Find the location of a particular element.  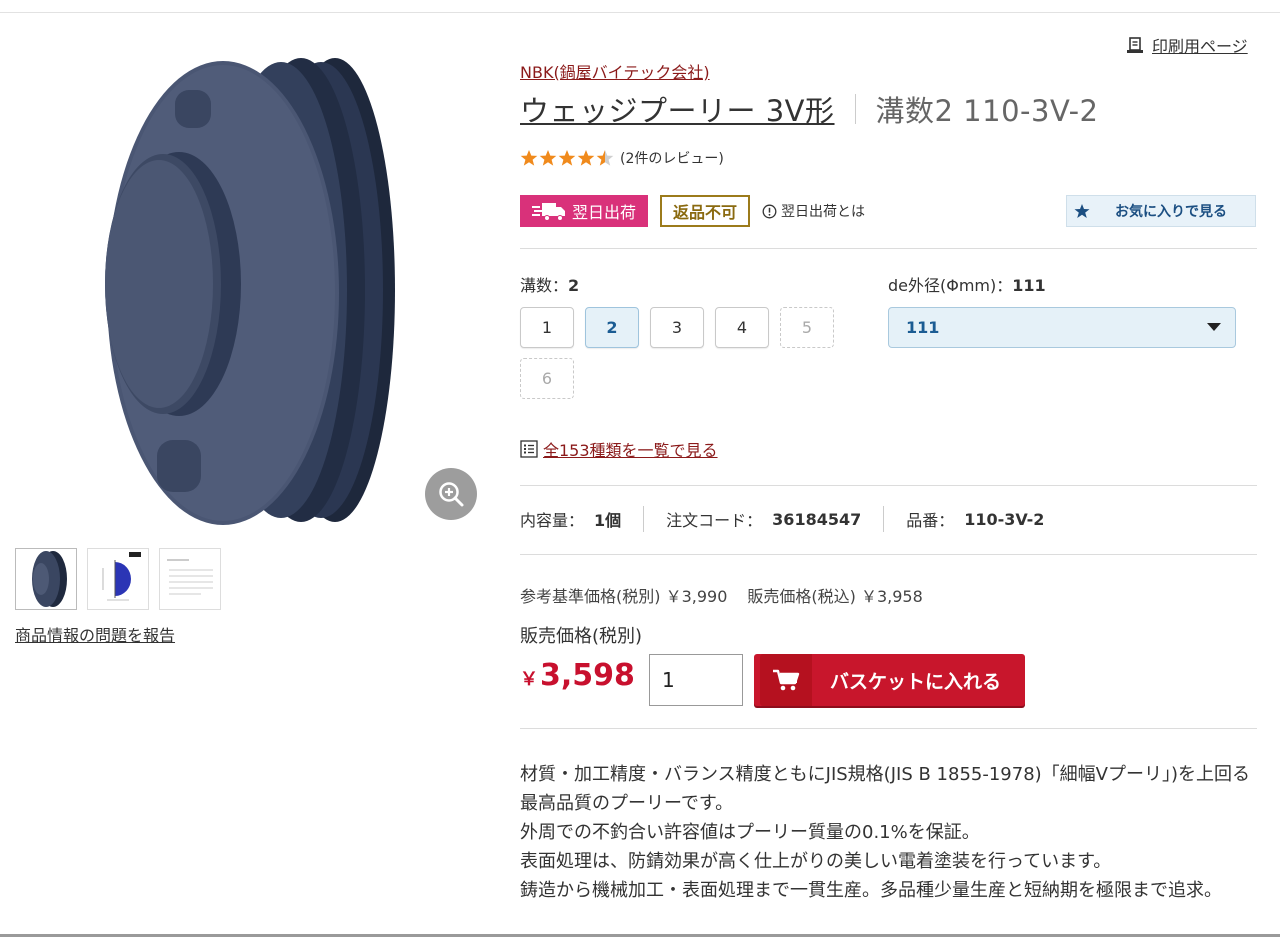

part-number-label: 品番： is located at coordinates (930, 520).